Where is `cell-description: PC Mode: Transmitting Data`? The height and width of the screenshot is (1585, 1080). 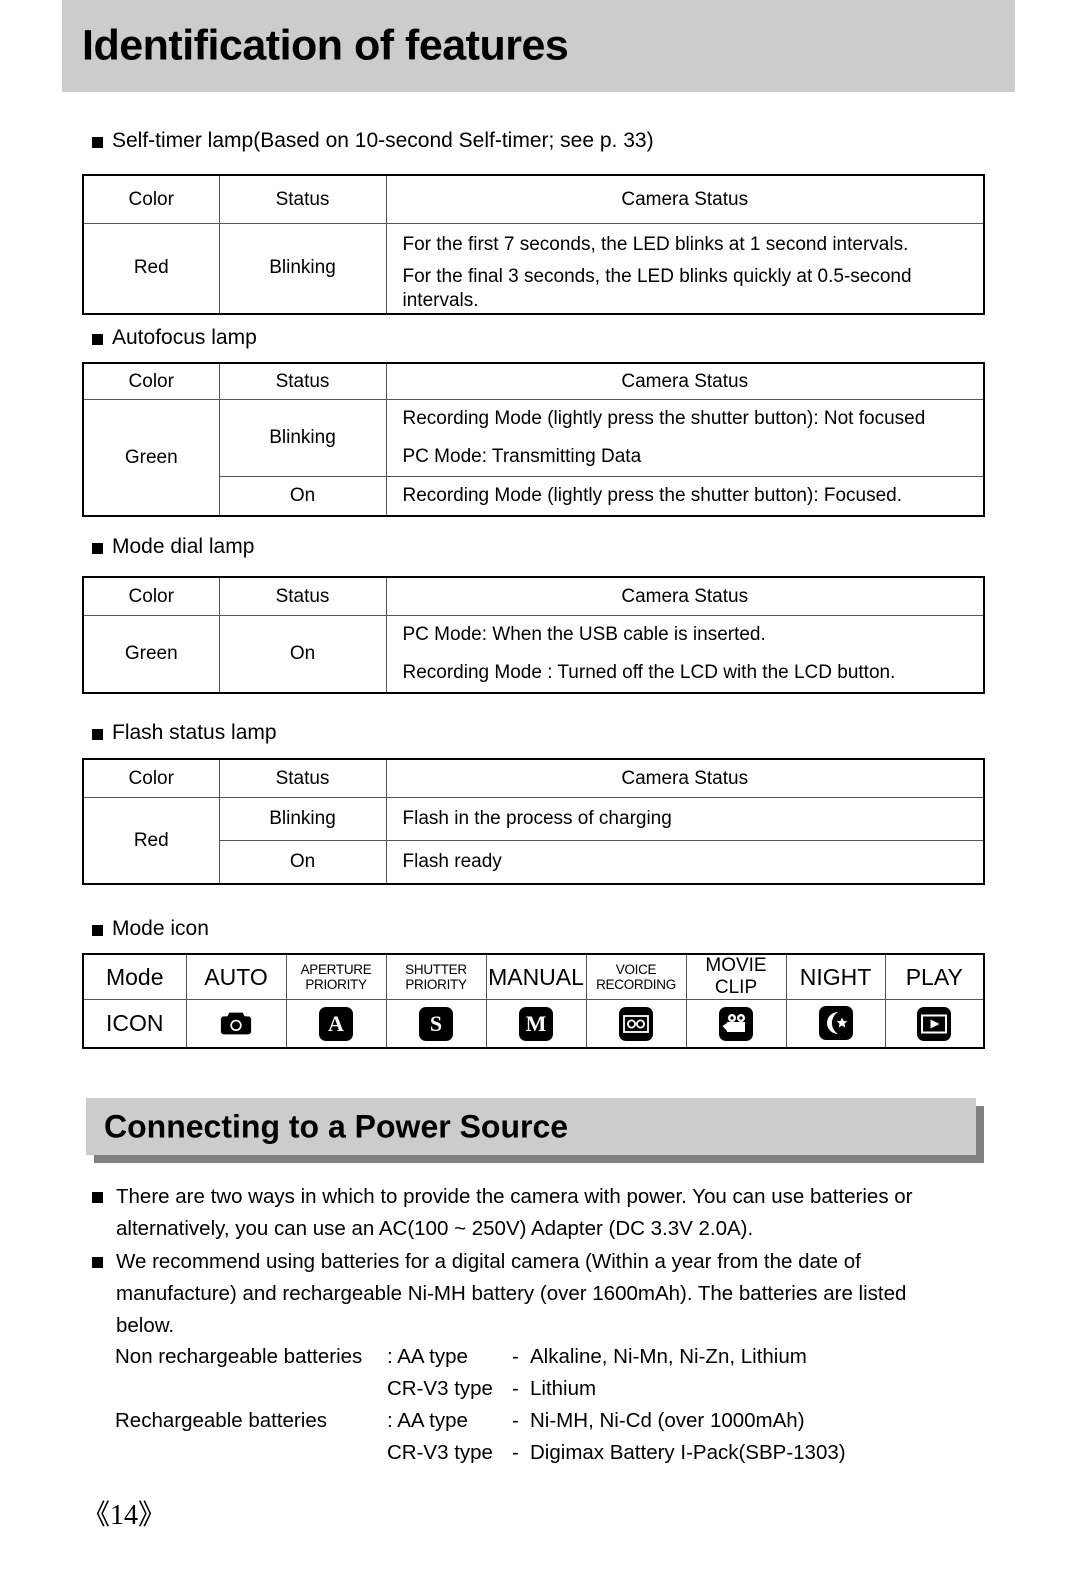
cell-description: PC Mode: Transmitting Data is located at coordinates (685, 457).